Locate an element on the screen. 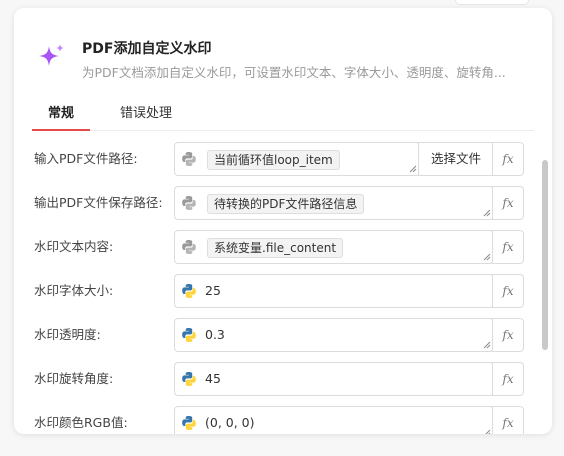 Image resolution: width=564 pixels, height=456 pixels. form-row-font-size: 水印字体大小: 25 fx is located at coordinates (283, 291).